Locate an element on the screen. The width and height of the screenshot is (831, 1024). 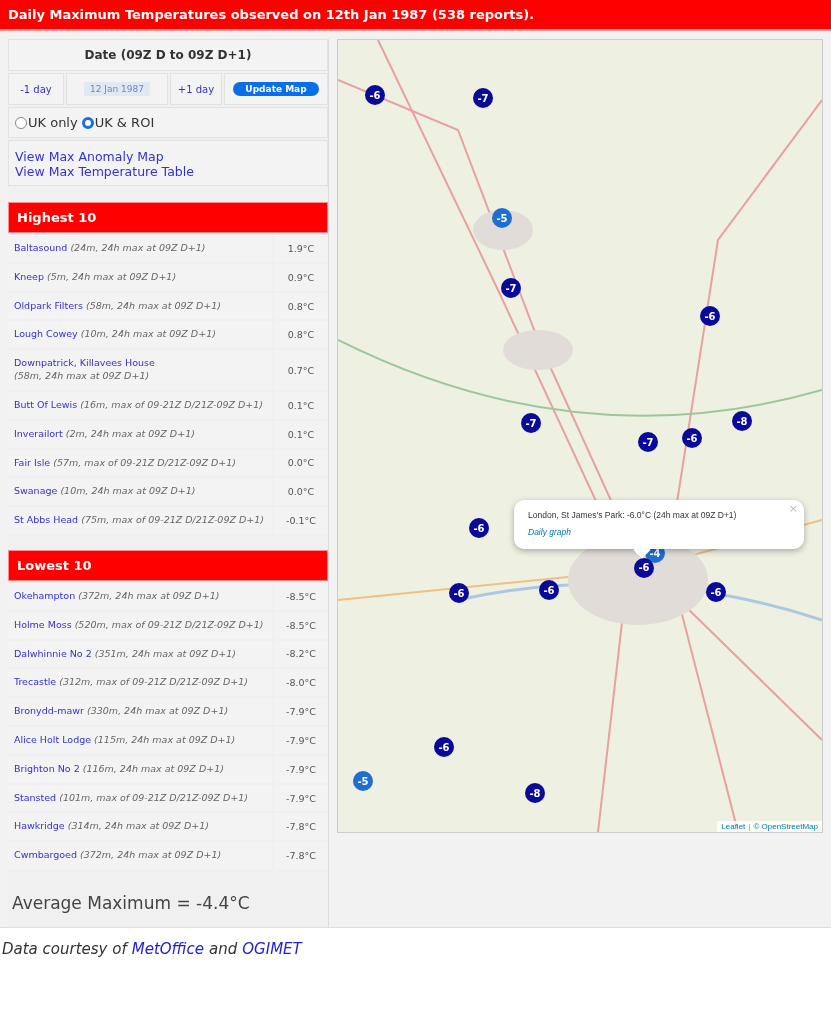
metoffice-link: MetOffice is located at coordinates (168, 949).